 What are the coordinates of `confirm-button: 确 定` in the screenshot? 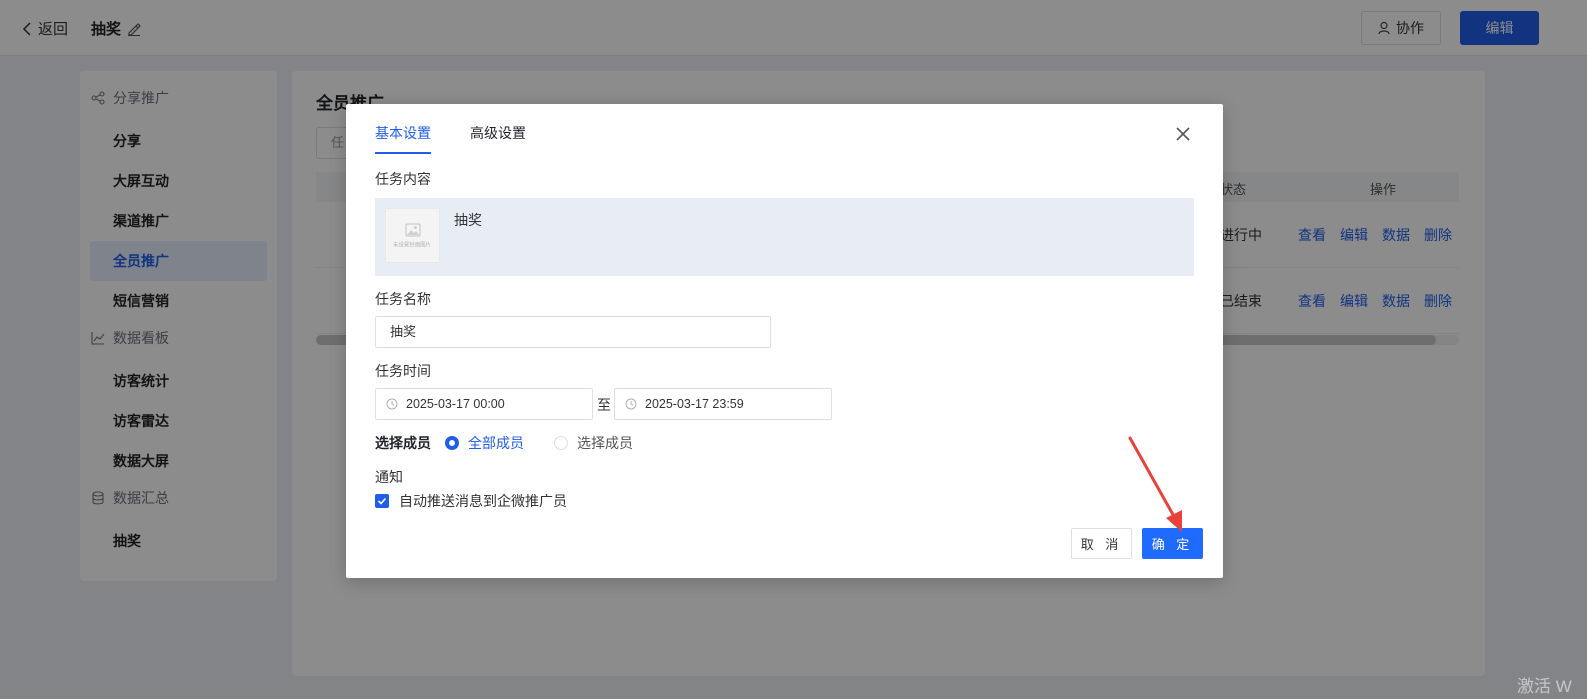 It's located at (1172, 543).